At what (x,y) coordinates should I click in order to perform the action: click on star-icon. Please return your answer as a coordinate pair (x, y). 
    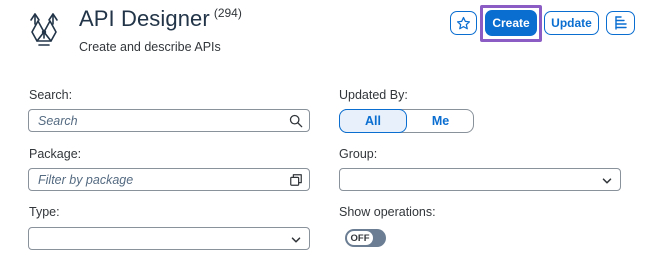
    Looking at the image, I should click on (463, 22).